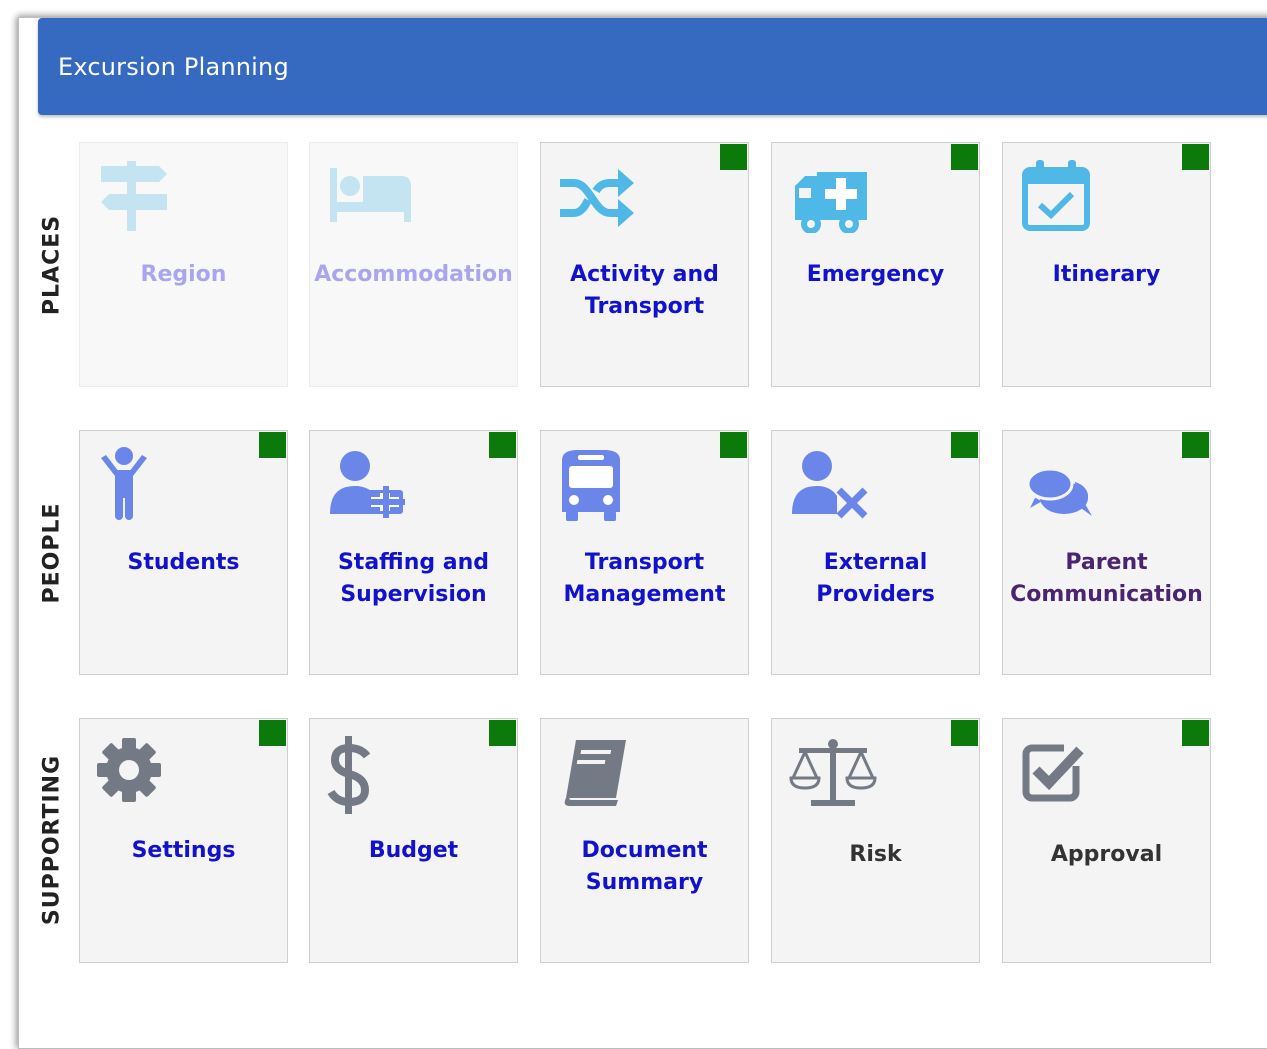  Describe the element at coordinates (644, 562) in the screenshot. I see `tile-label: Transport` at that location.